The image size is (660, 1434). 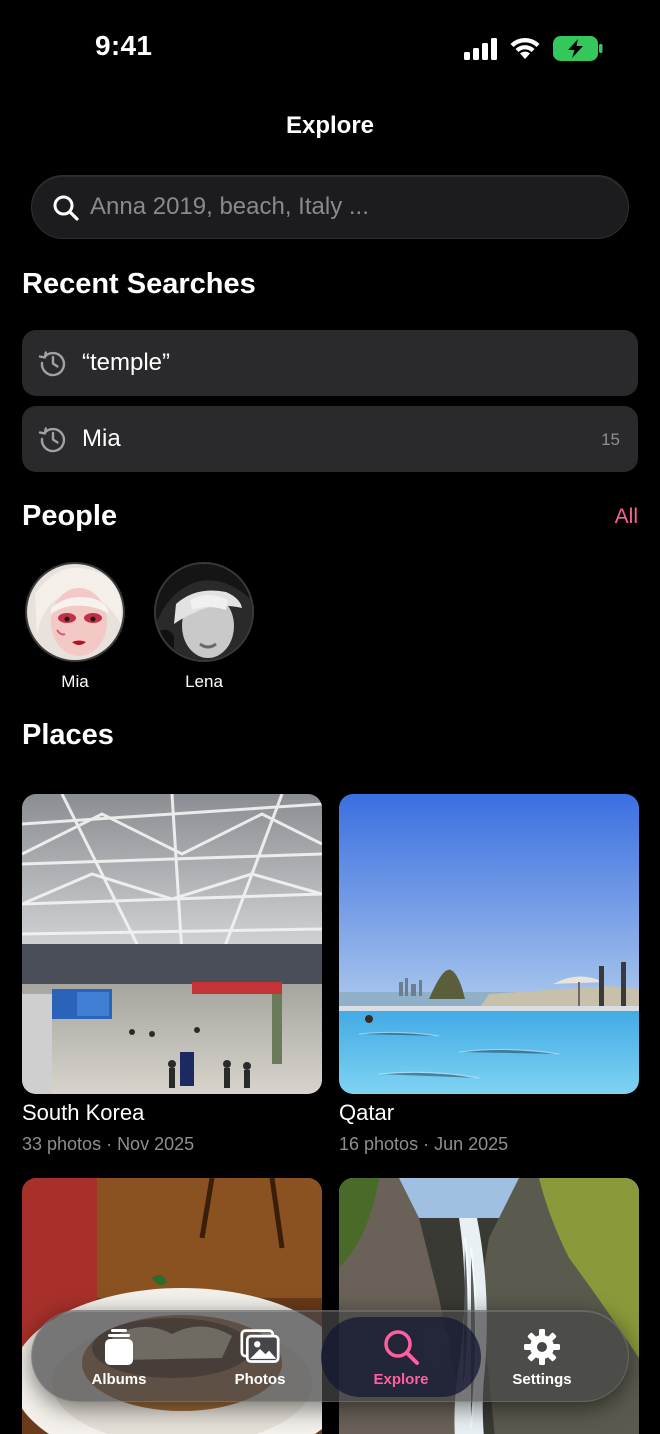 I want to click on recent-search-item: Mia 15, so click(x=330, y=439).